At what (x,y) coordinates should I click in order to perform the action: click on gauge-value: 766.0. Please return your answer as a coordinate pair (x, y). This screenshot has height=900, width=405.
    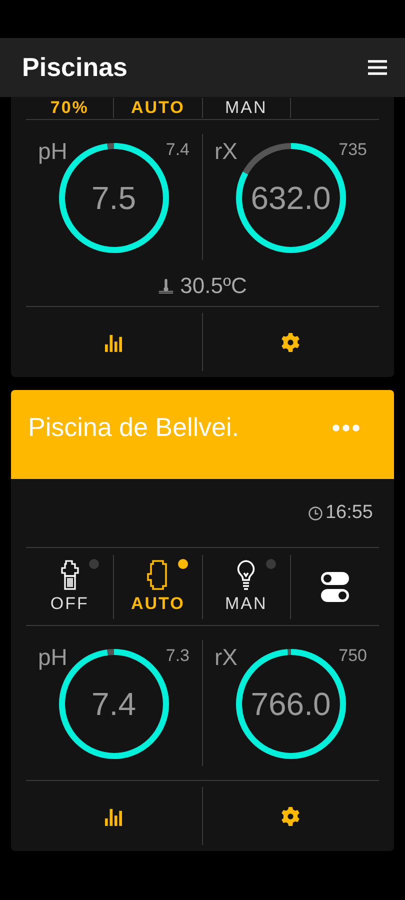
    Looking at the image, I should click on (290, 704).